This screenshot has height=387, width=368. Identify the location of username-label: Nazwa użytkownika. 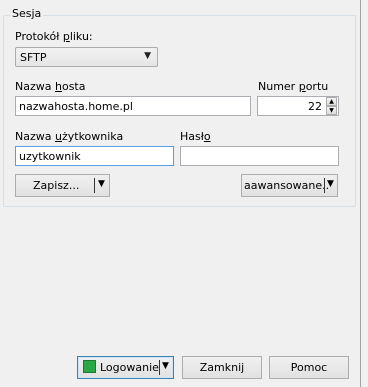
(69, 136).